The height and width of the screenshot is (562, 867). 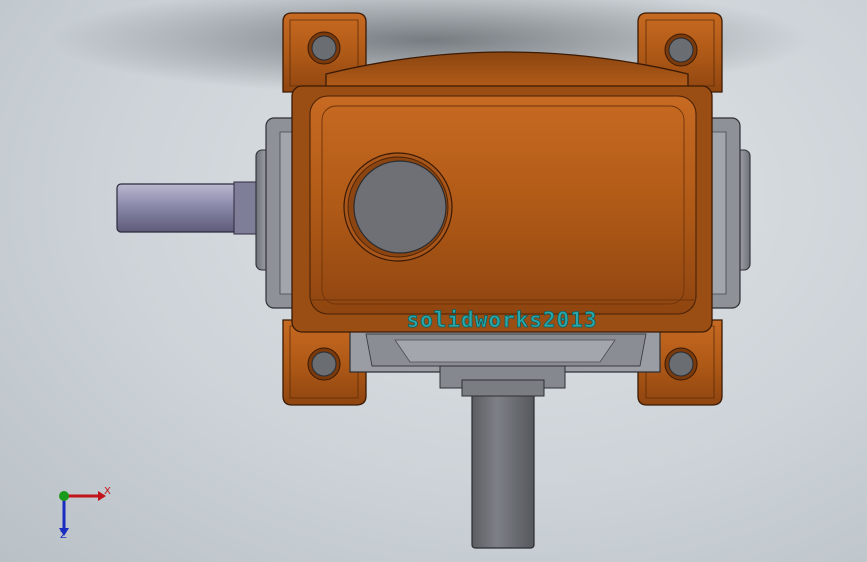 What do you see at coordinates (398, 207) in the screenshot?
I see `inspection-port` at bounding box center [398, 207].